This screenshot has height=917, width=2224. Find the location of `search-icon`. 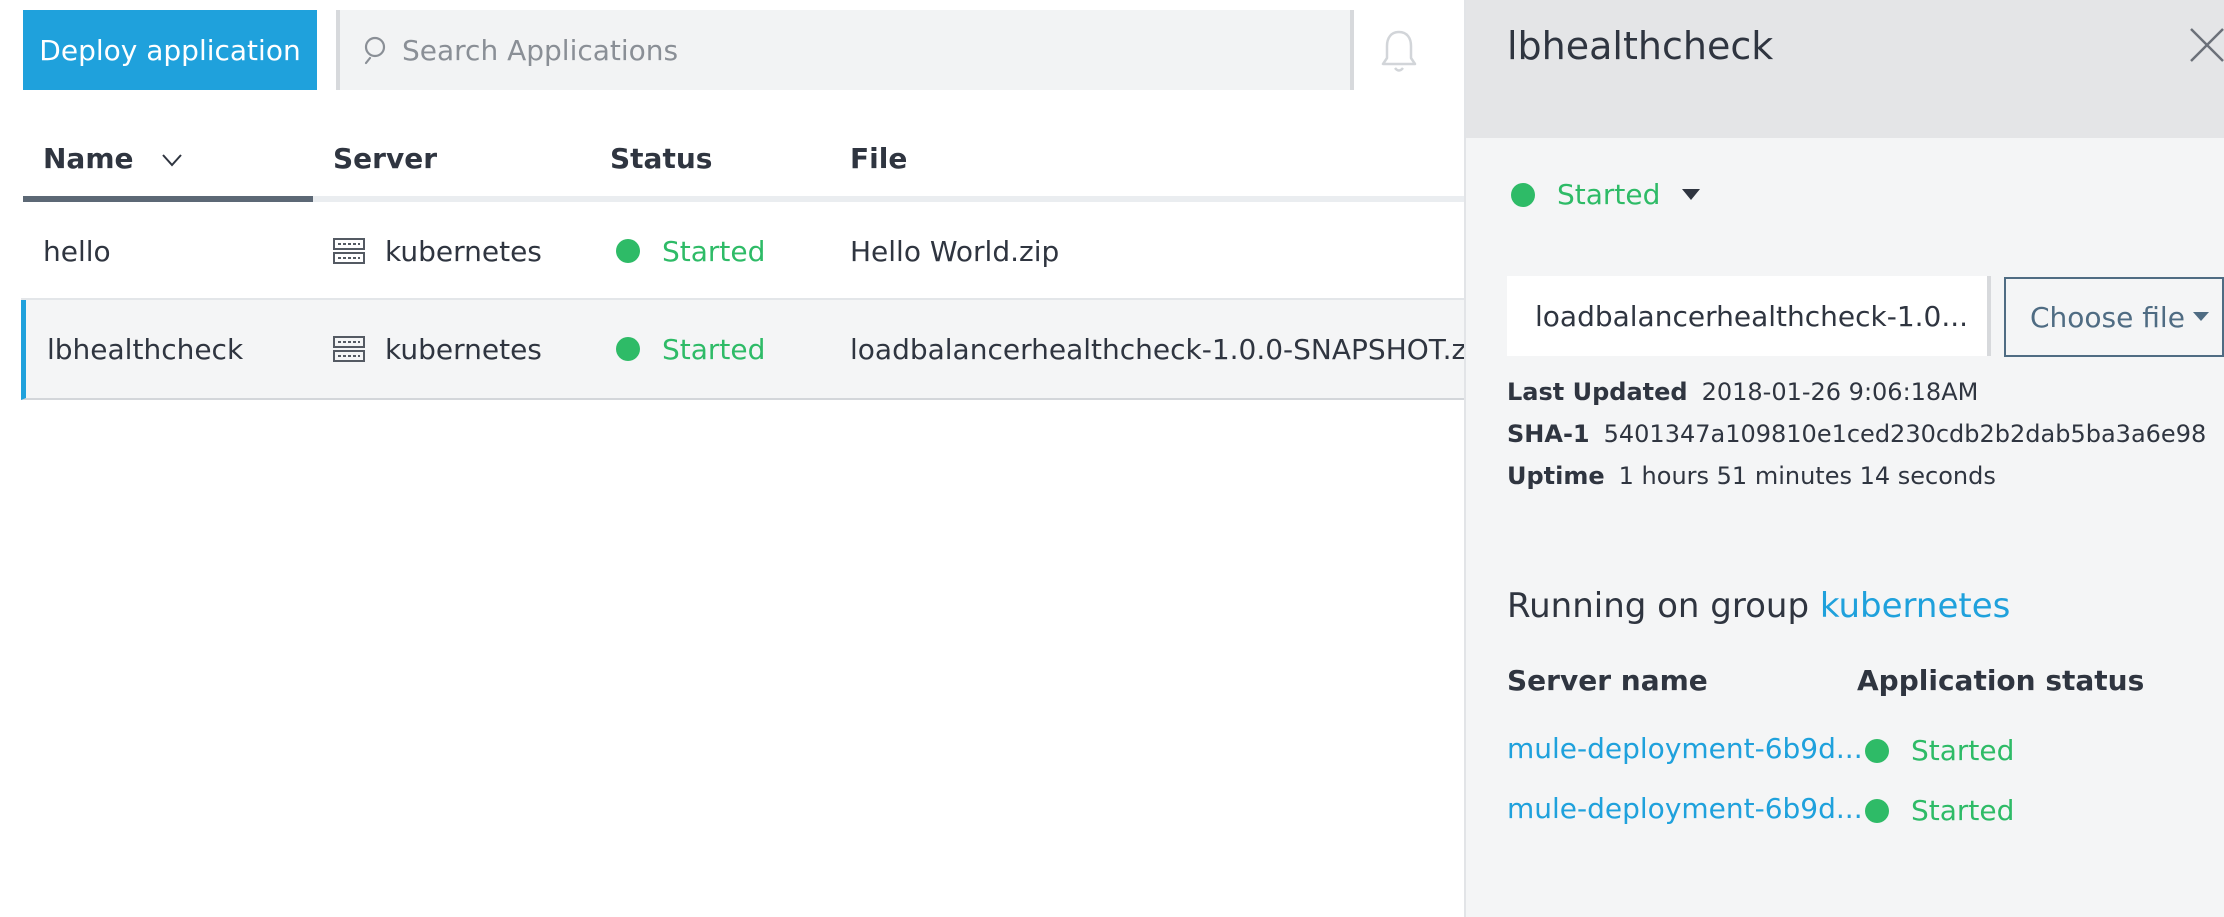

search-icon is located at coordinates (375, 50).